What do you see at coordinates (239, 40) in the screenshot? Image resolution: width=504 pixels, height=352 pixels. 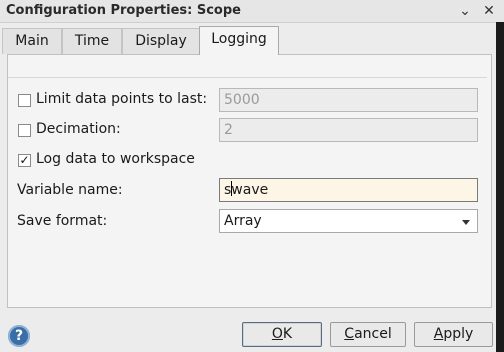 I see `tab-logging: Logging` at bounding box center [239, 40].